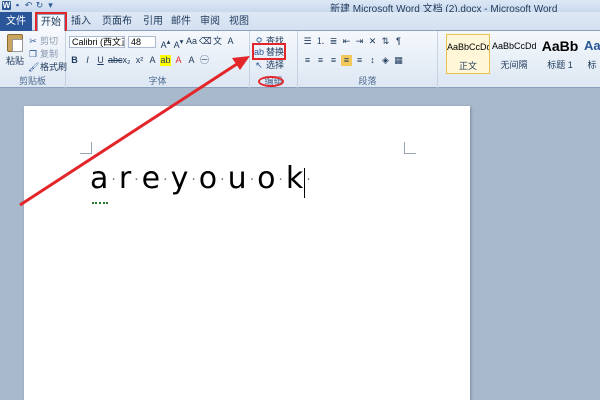  I want to click on paragraph-group: ☰ ⒈ ≣ ⇤ ⇥ ✕ ⇅ ¶ ≡ ≡ ≡ ≡ ≡ ↕ ◈ ▦ 段落, so click(368, 59).